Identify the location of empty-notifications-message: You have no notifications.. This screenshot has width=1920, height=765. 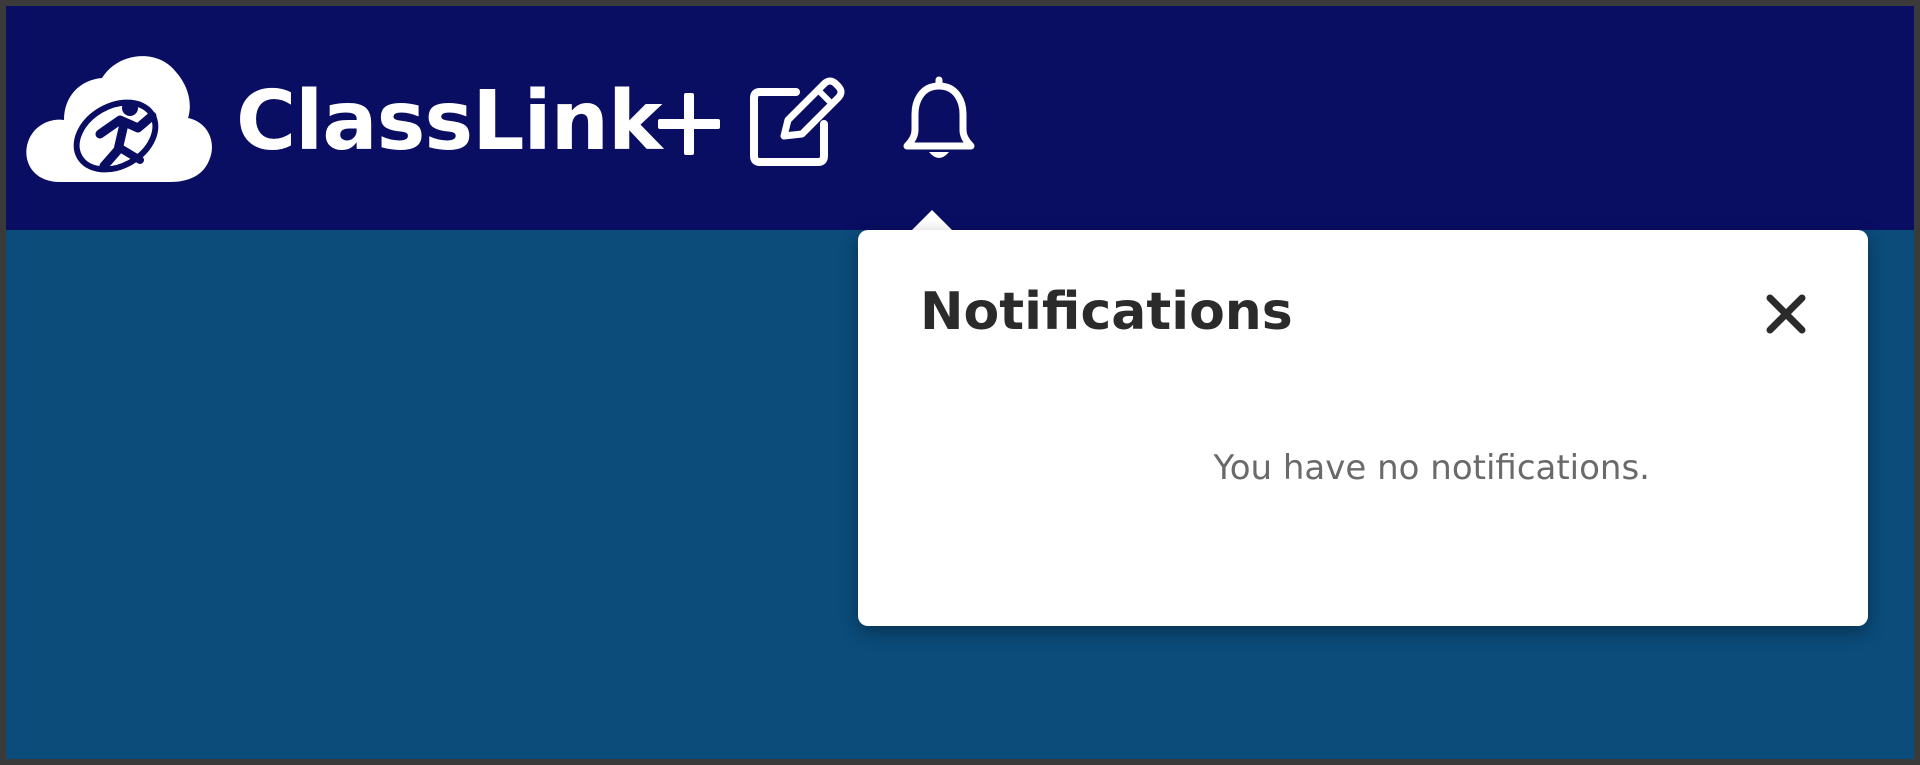
(1431, 468).